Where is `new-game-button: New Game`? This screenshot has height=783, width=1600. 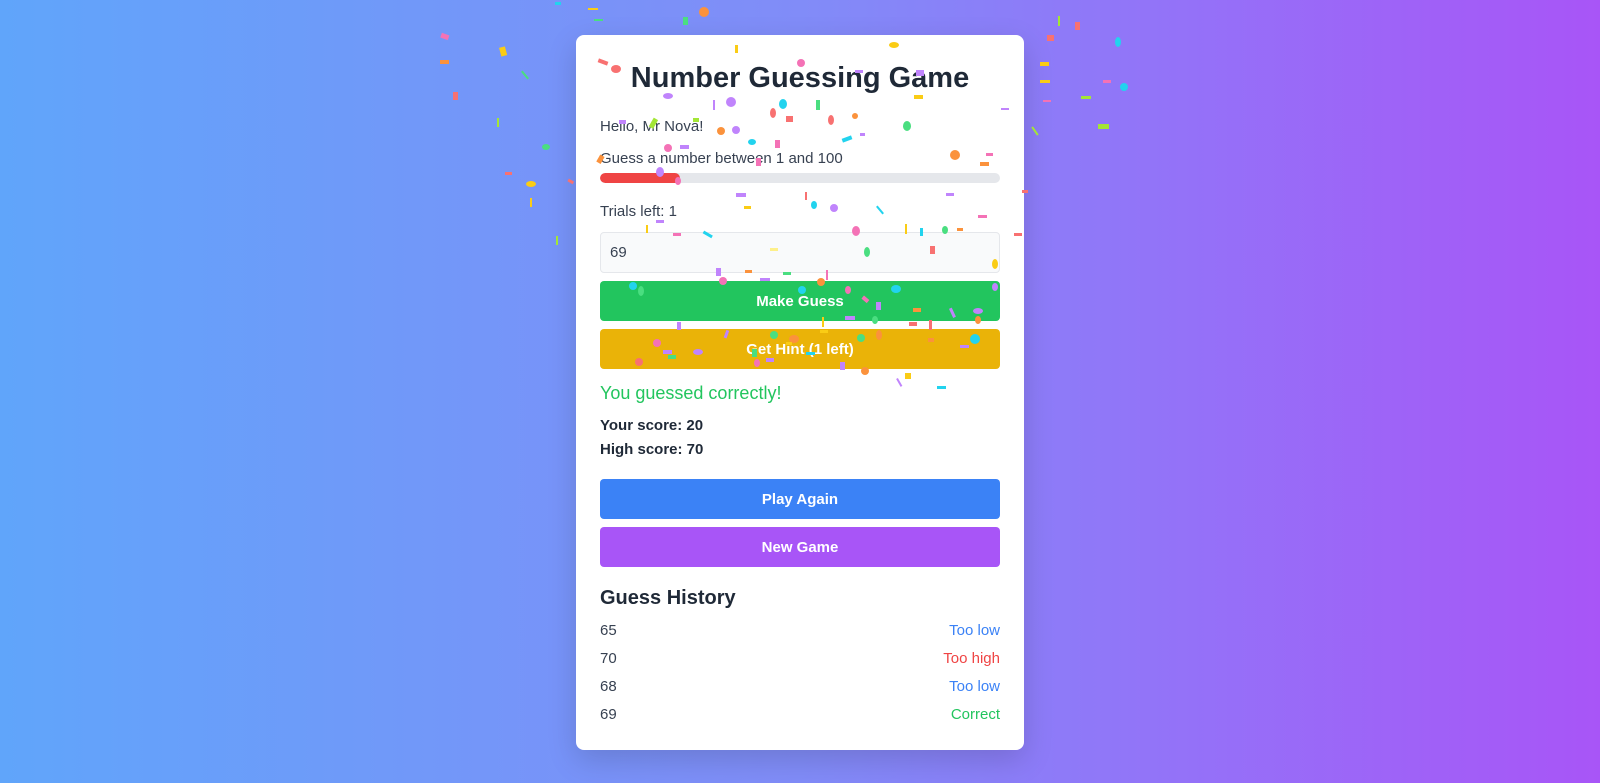
new-game-button: New Game is located at coordinates (800, 547).